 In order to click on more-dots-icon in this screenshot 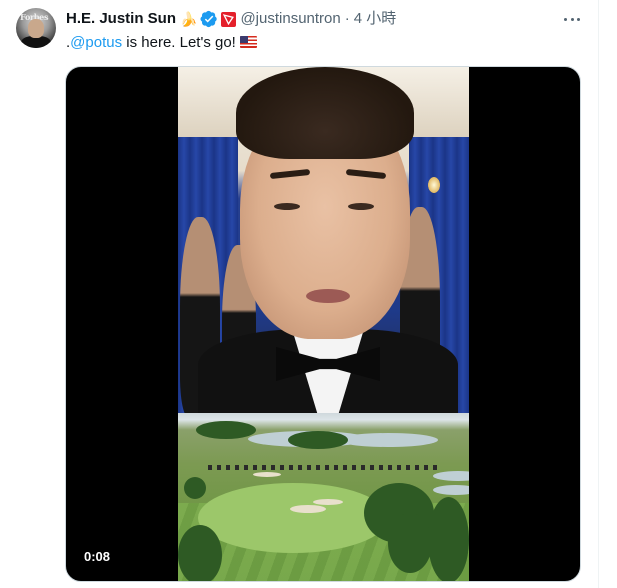, I will do `click(572, 19)`.